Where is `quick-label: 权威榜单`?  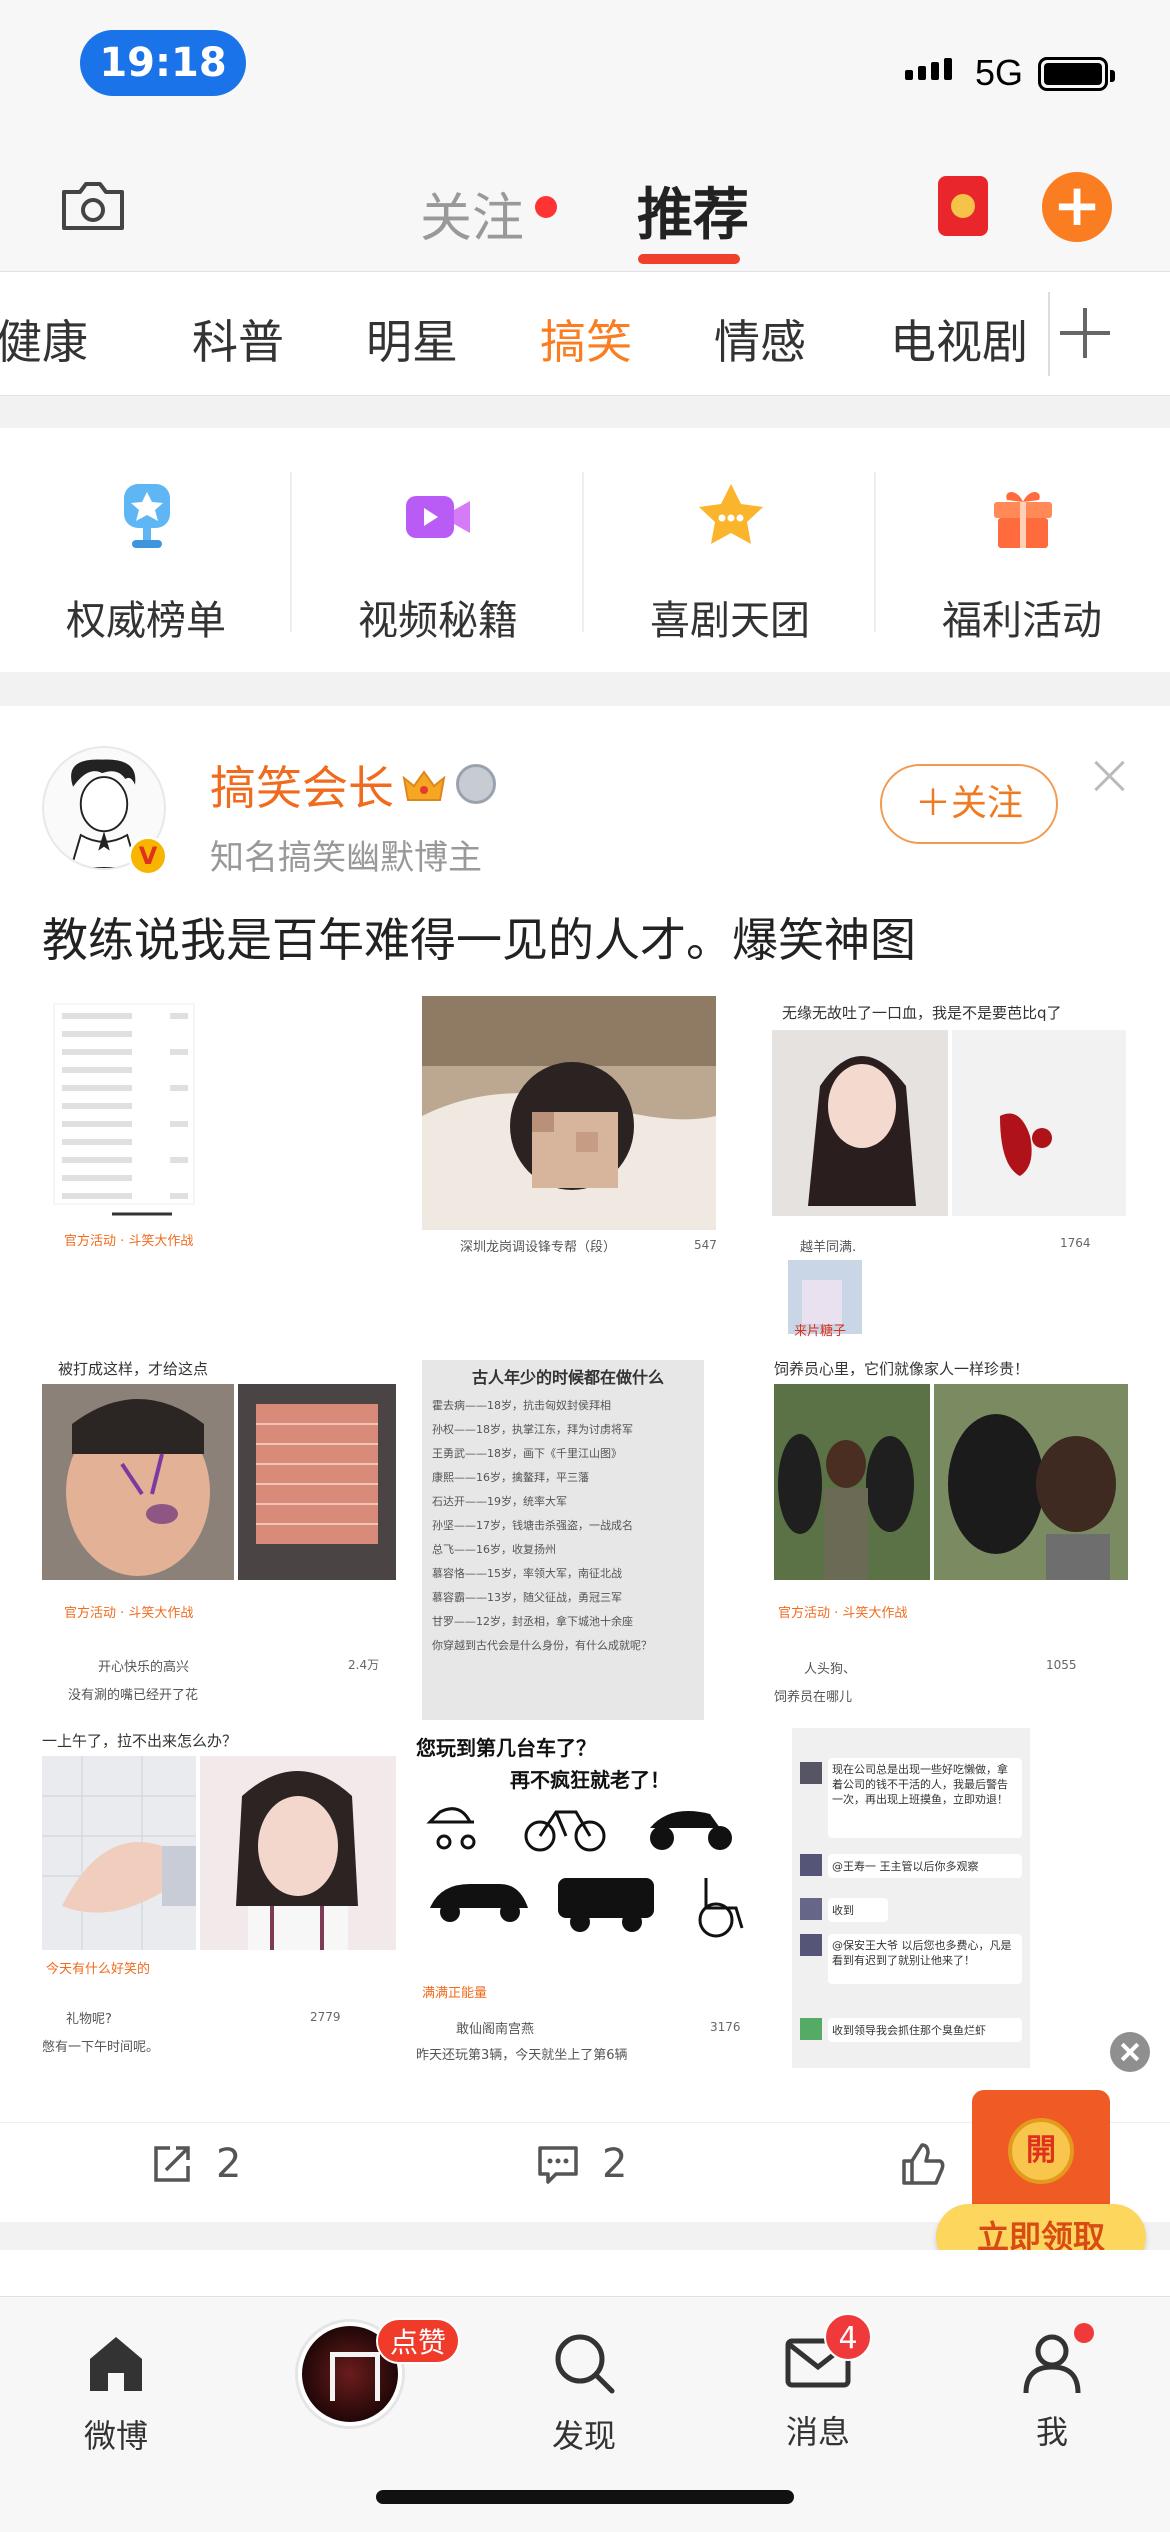
quick-label: 权威榜单 is located at coordinates (146, 621).